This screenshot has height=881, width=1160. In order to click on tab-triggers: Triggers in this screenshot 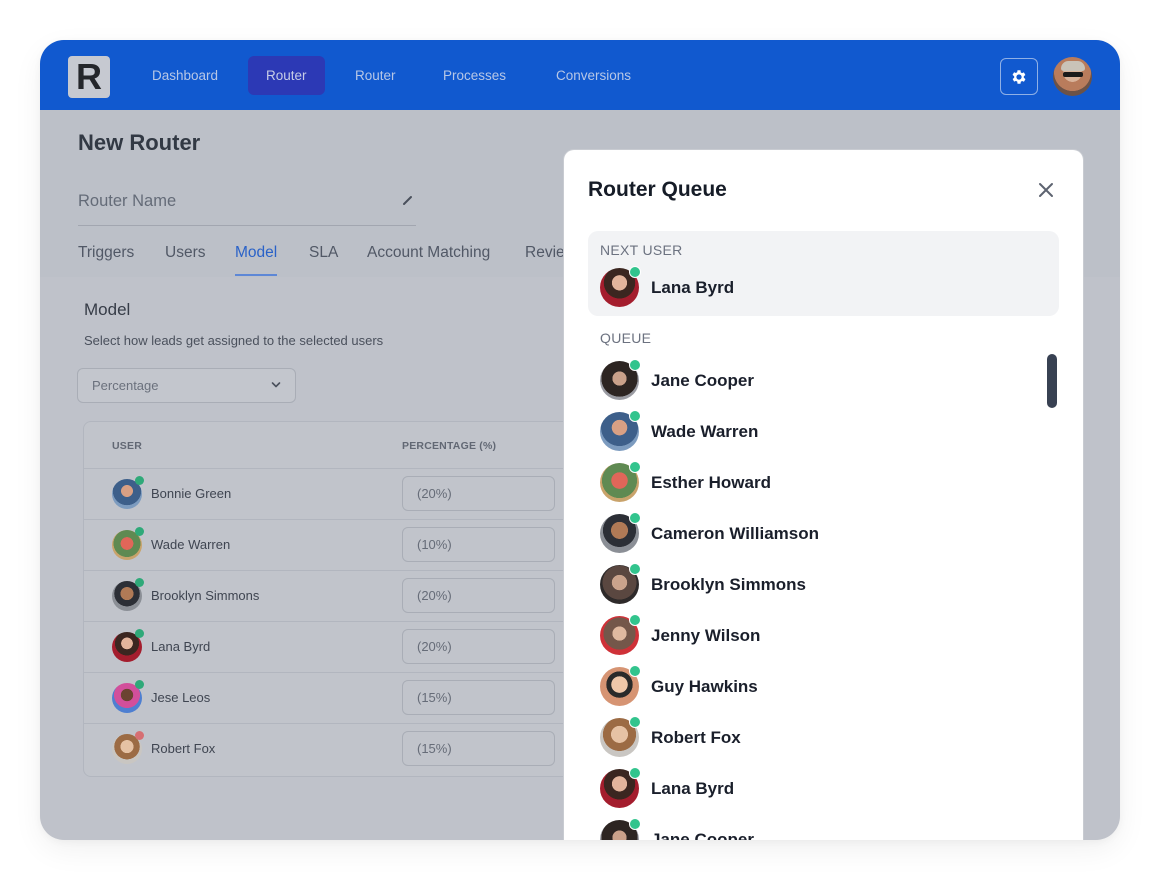, I will do `click(106, 258)`.